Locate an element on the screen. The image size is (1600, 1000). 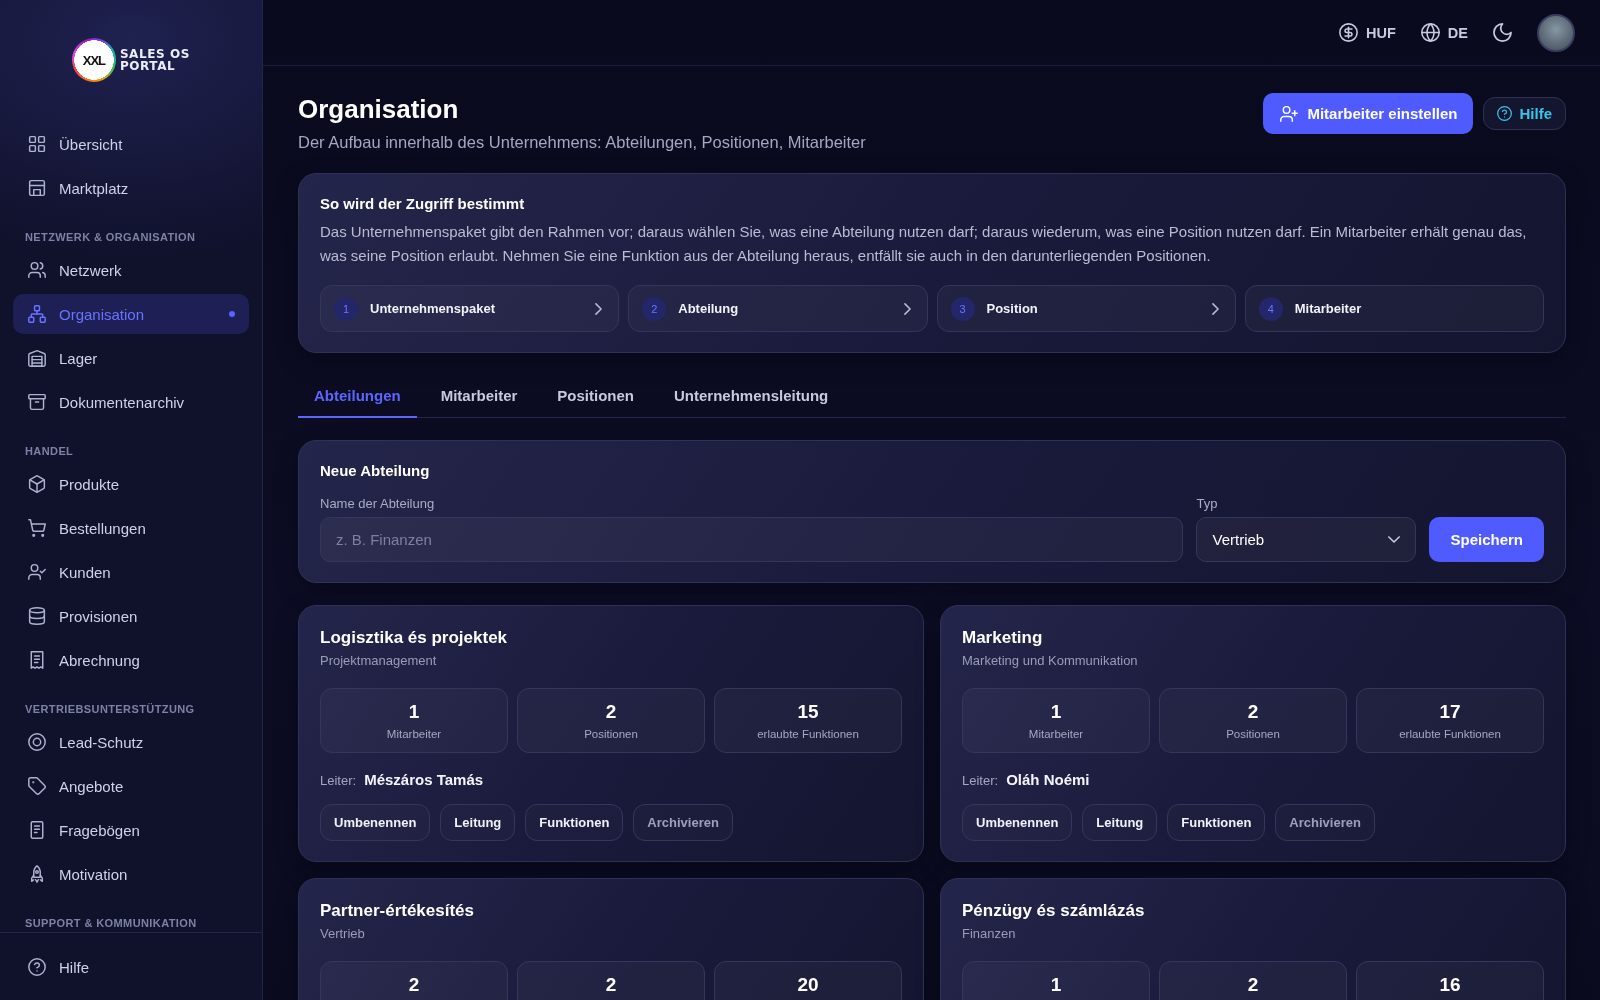
stat-value: 20 is located at coordinates (808, 985).